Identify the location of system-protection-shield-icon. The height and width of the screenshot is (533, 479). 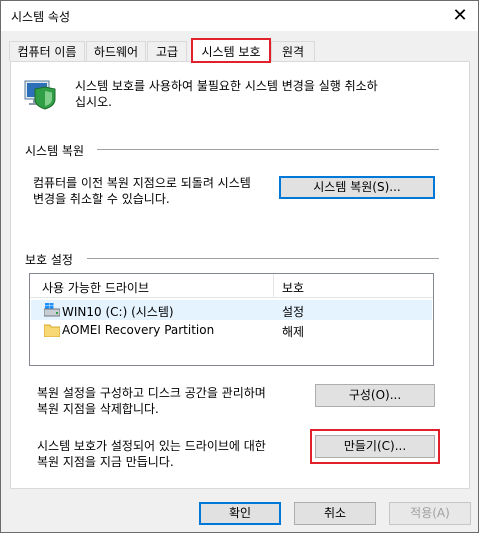
(41, 93).